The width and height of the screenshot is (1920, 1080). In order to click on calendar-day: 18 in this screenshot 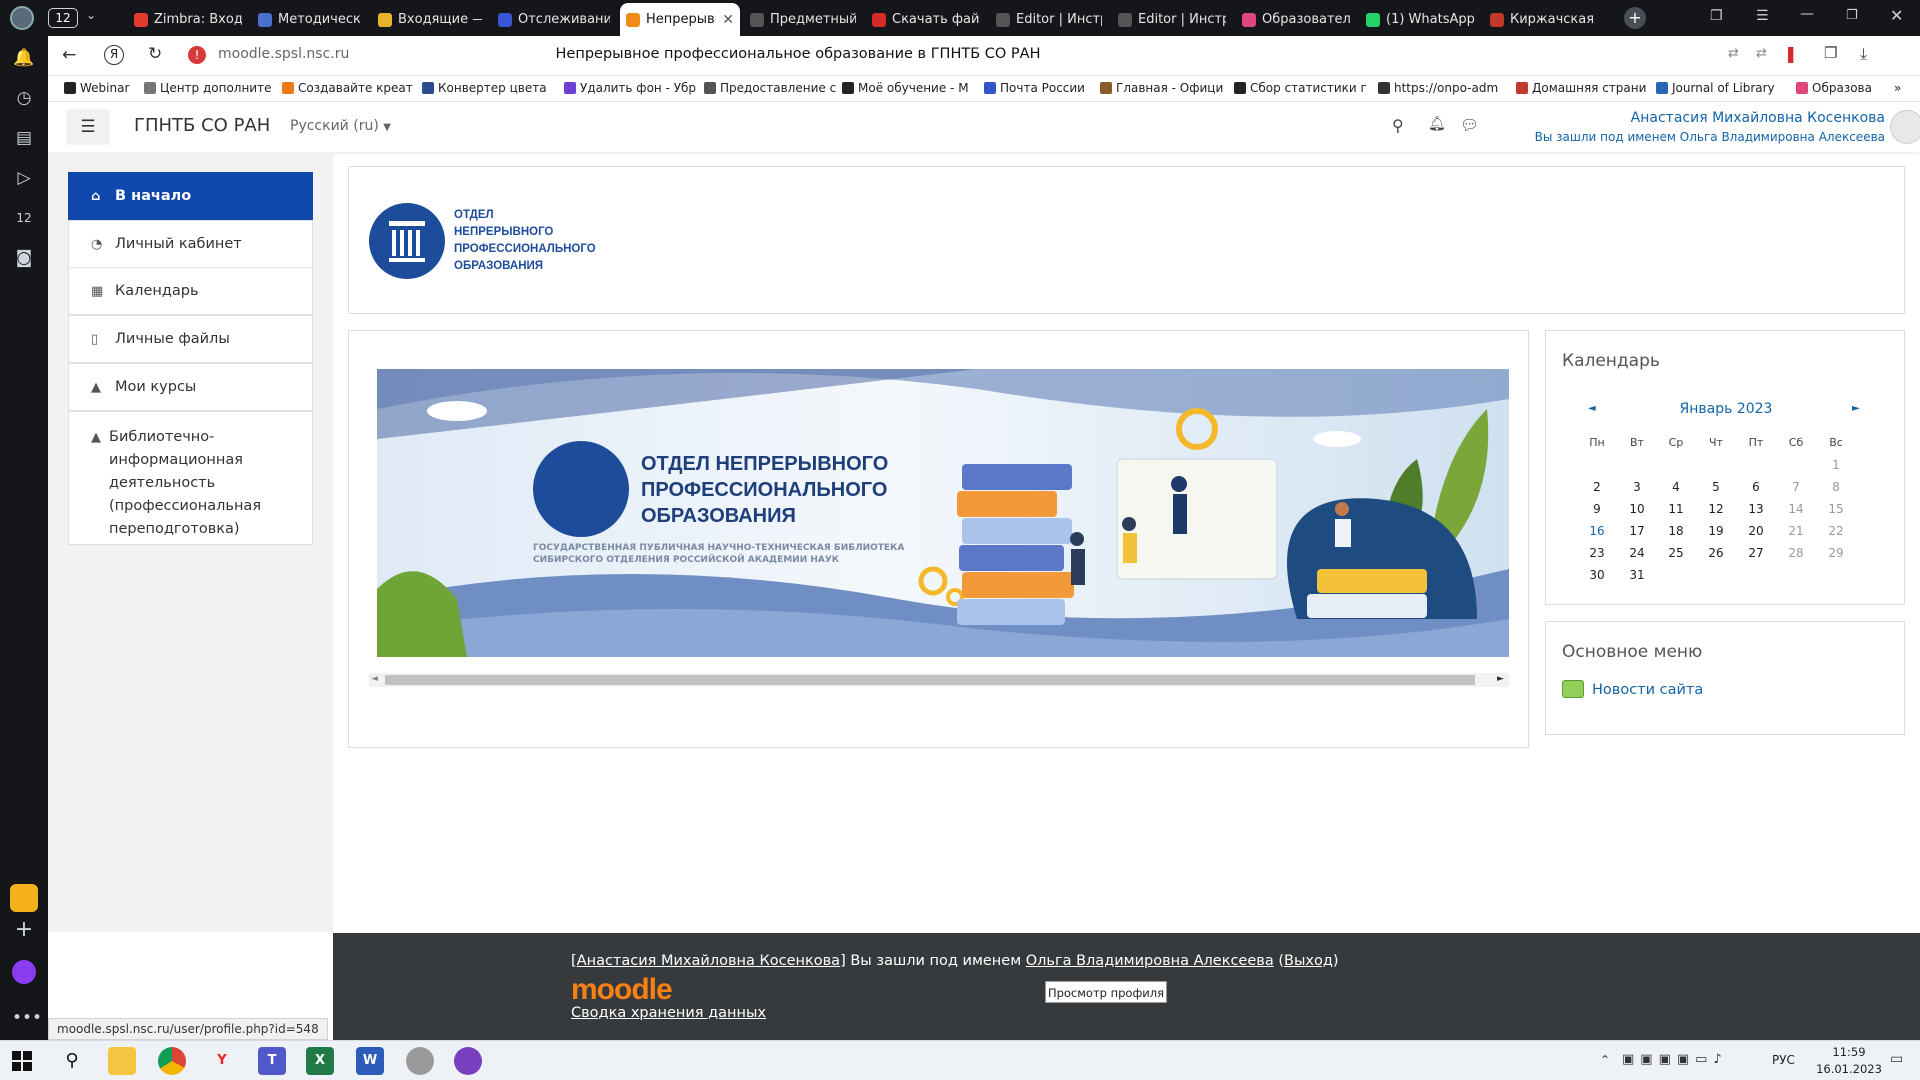, I will do `click(1676, 531)`.